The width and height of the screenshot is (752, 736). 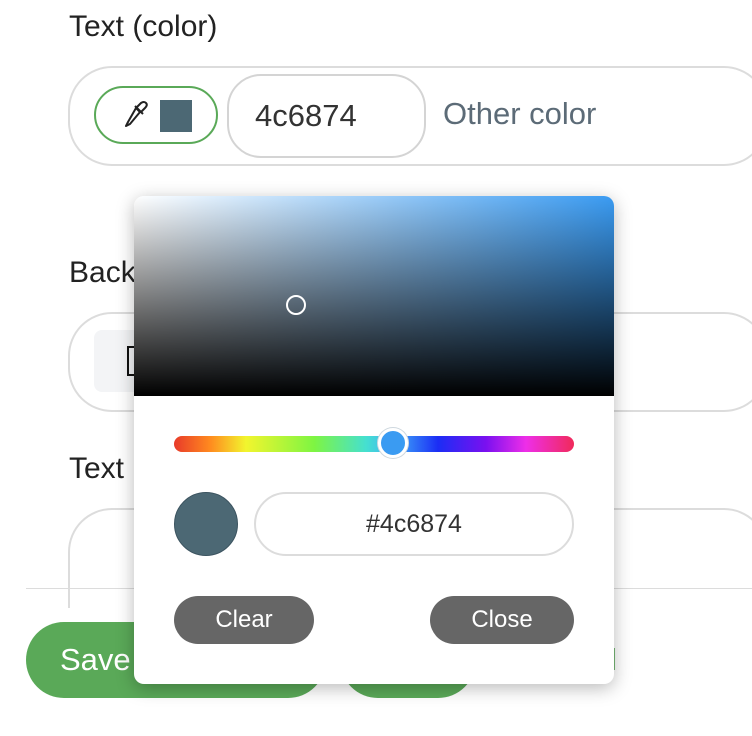 I want to click on hue-slider-thumb, so click(x=393, y=443).